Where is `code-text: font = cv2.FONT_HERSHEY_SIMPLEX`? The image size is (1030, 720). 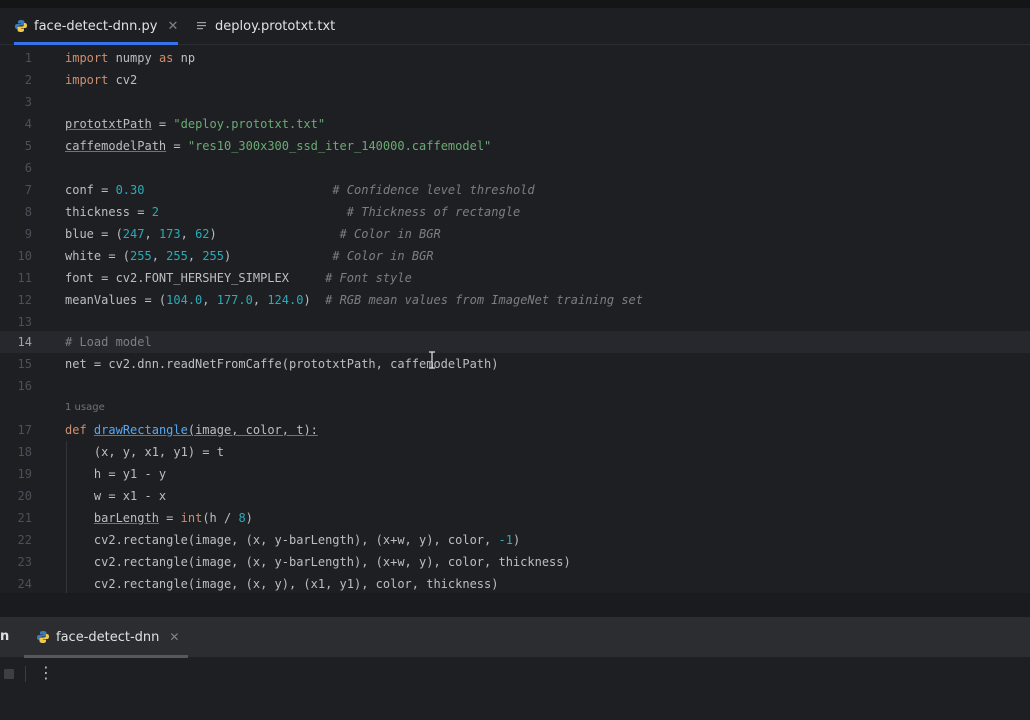
code-text: font = cv2.FONT_HERSHEY_SIMPLEX is located at coordinates (195, 278).